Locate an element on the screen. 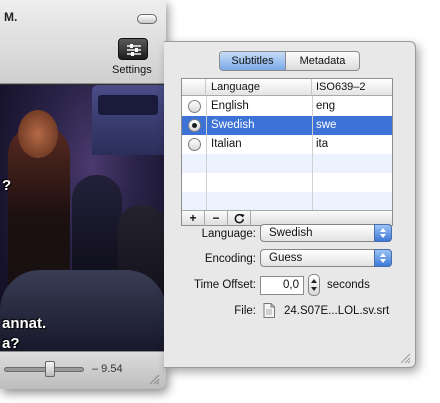 Image resolution: width=440 pixels, height=403 pixels. encoding-popup: Guess is located at coordinates (326, 258).